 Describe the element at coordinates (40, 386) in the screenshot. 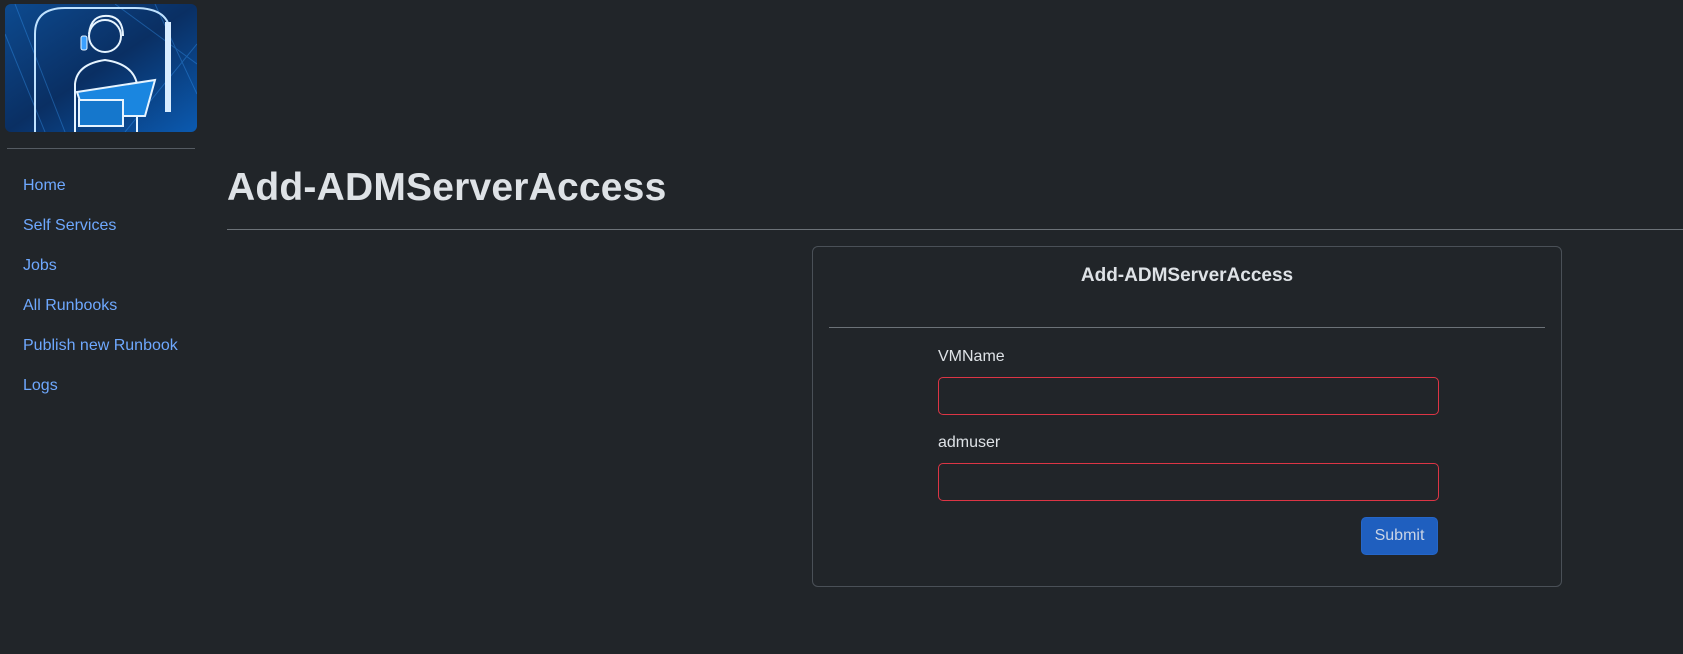

I see `sidebar-link-logs: Logs` at that location.